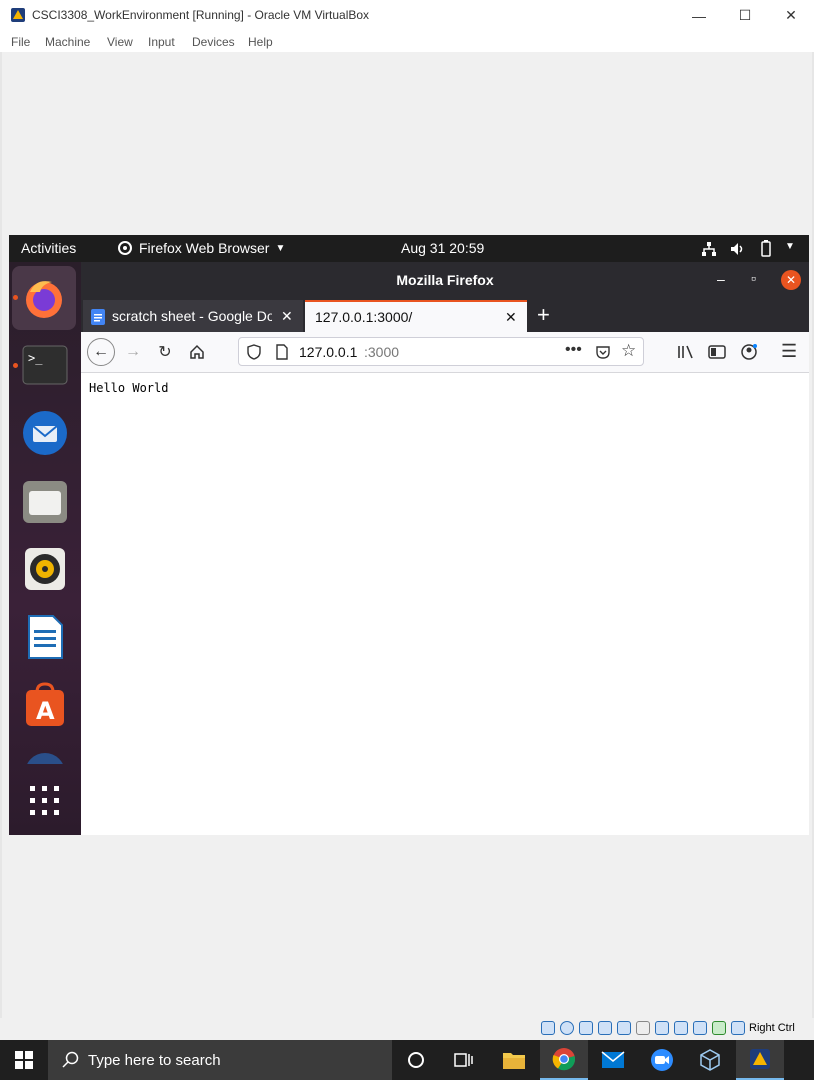 The width and height of the screenshot is (814, 1080). I want to click on sidebar-icon, so click(717, 352).